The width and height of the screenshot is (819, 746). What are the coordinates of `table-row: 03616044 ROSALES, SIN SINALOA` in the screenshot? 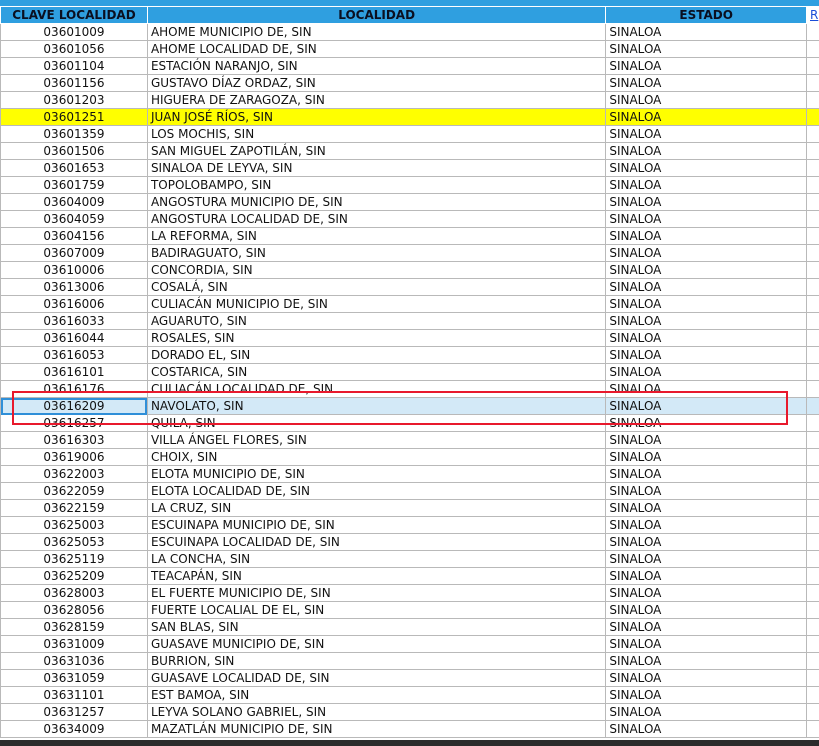 It's located at (409, 338).